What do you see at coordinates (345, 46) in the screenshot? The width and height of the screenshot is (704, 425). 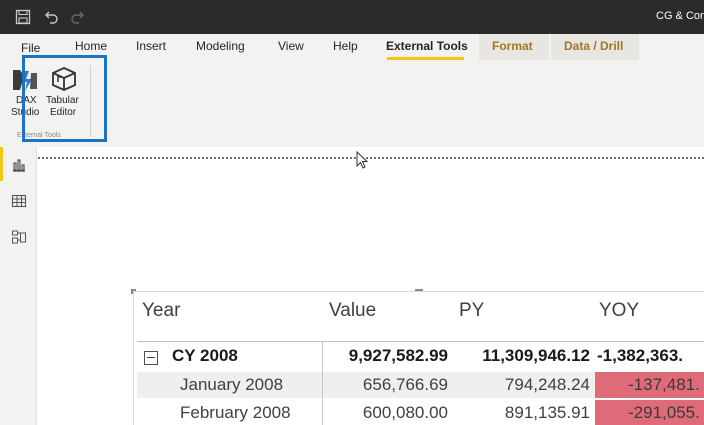 I see `tab-help: Help` at bounding box center [345, 46].